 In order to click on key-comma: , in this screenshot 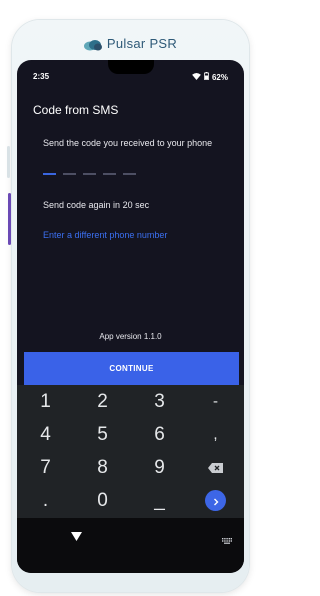, I will do `click(215, 434)`.